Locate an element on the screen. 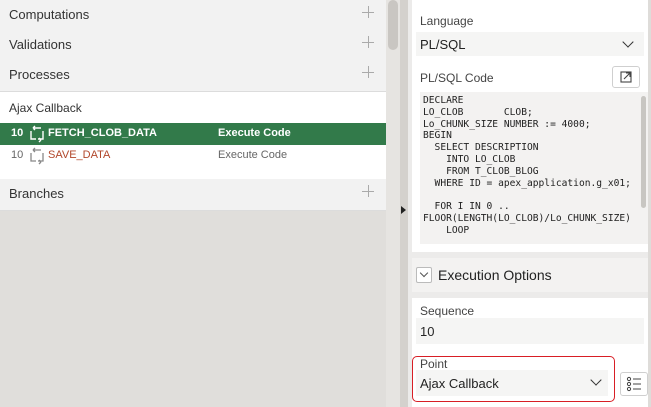  field-label: PL/SQL Code is located at coordinates (457, 78).